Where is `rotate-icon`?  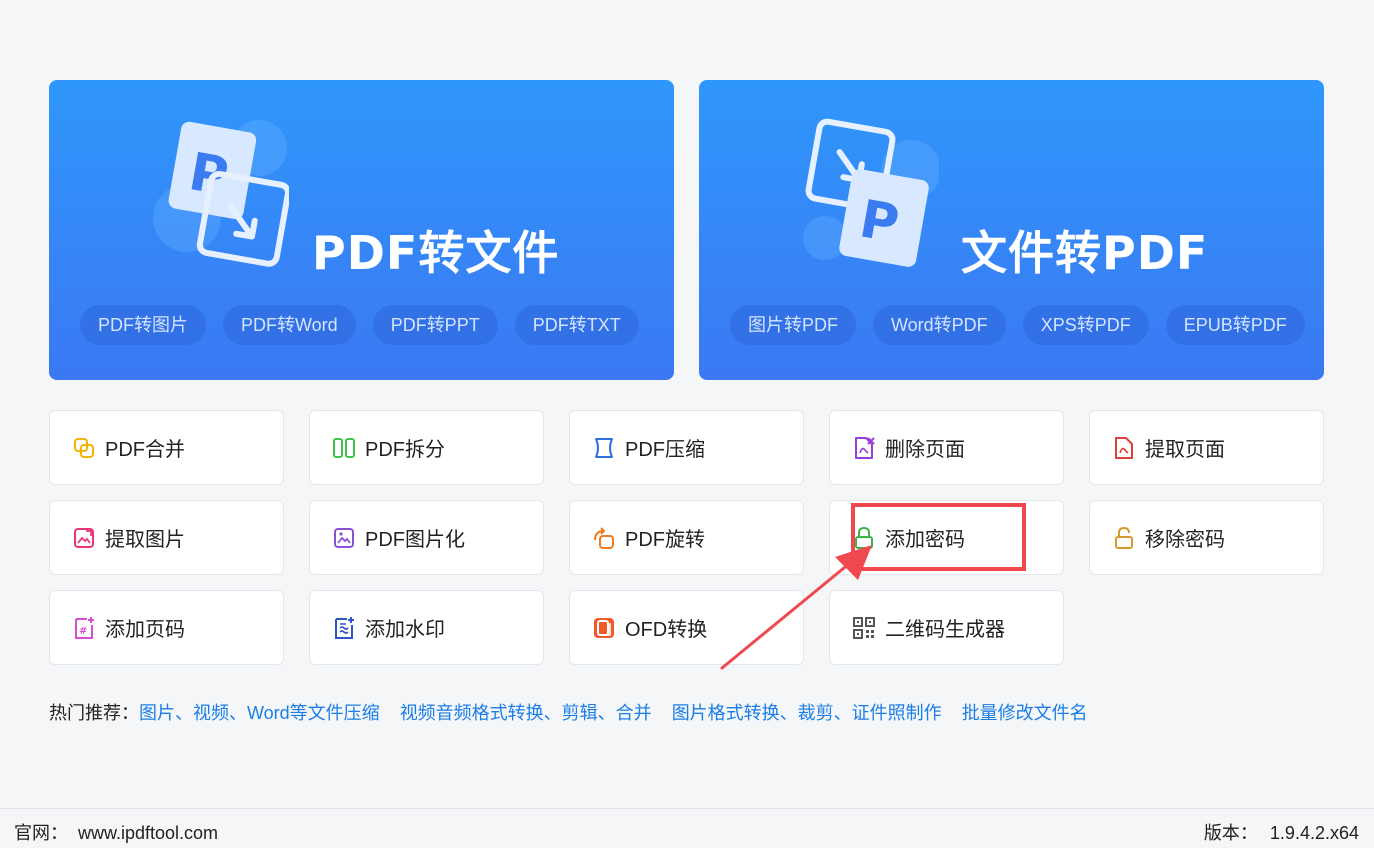 rotate-icon is located at coordinates (604, 537).